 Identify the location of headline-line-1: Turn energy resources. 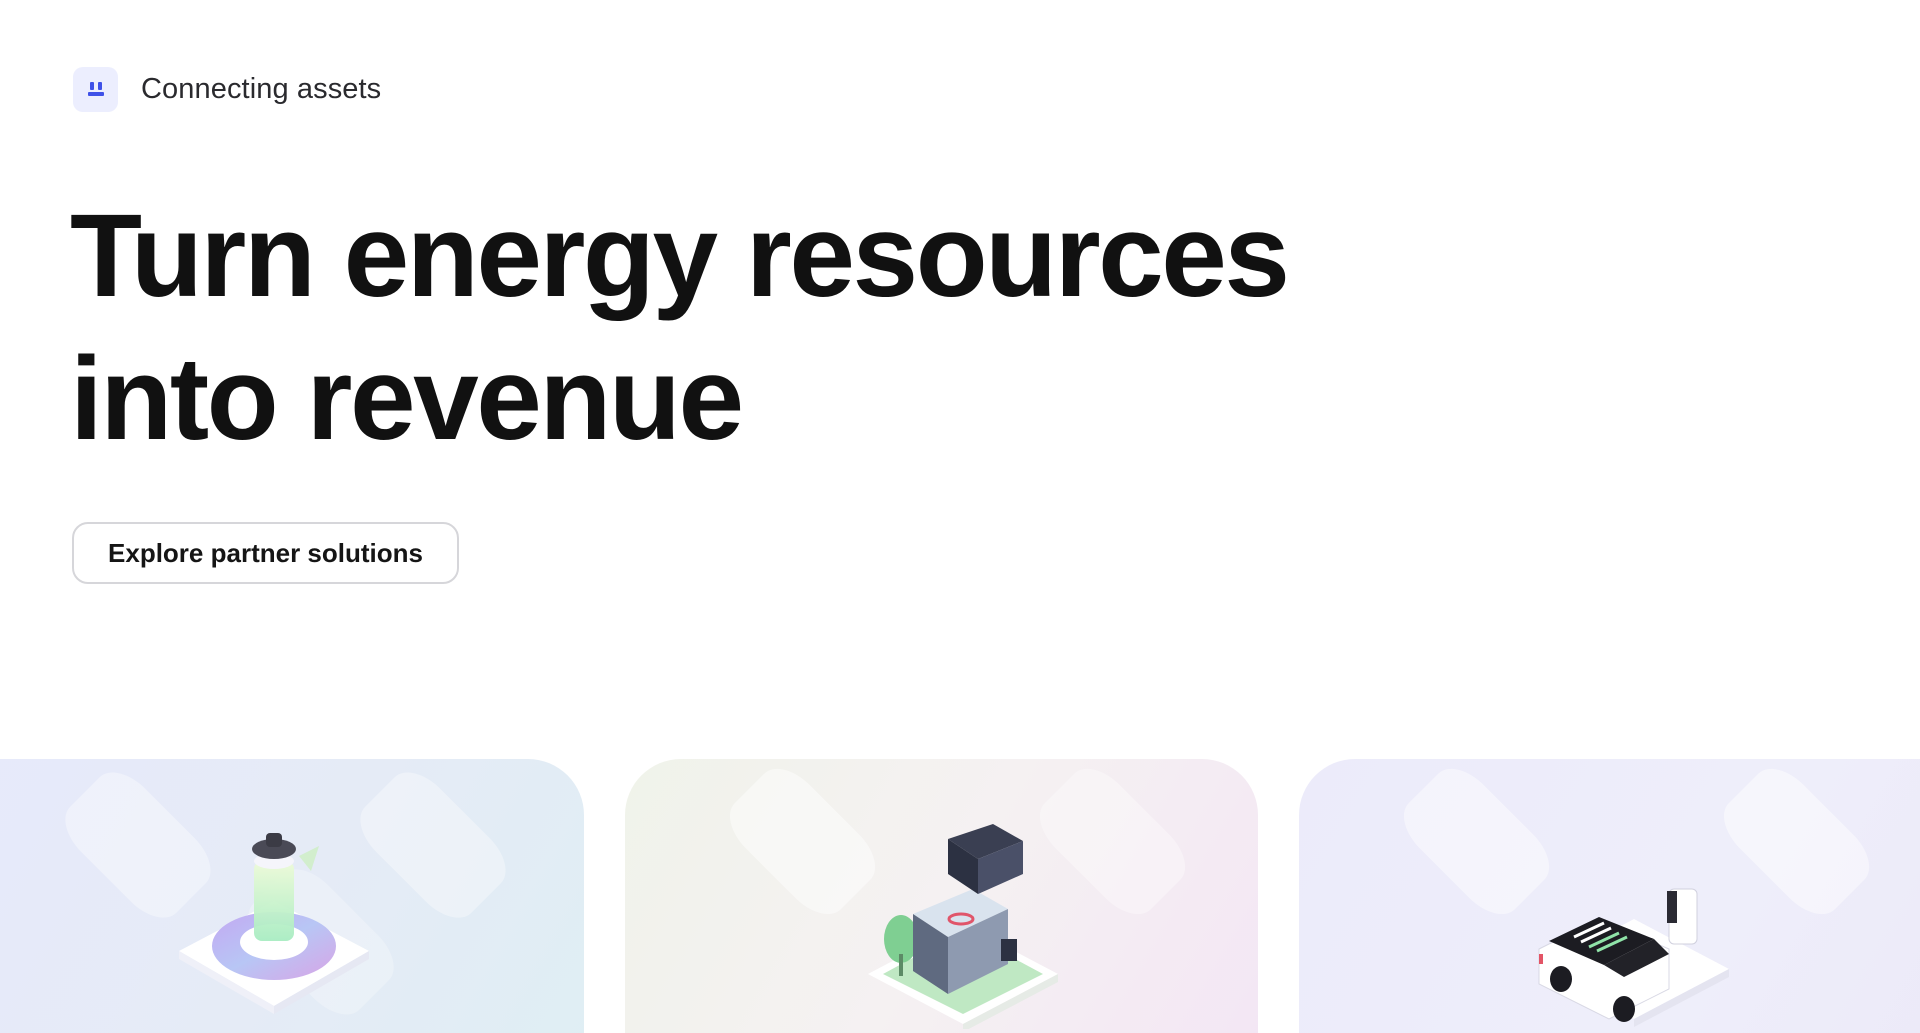
(680, 256).